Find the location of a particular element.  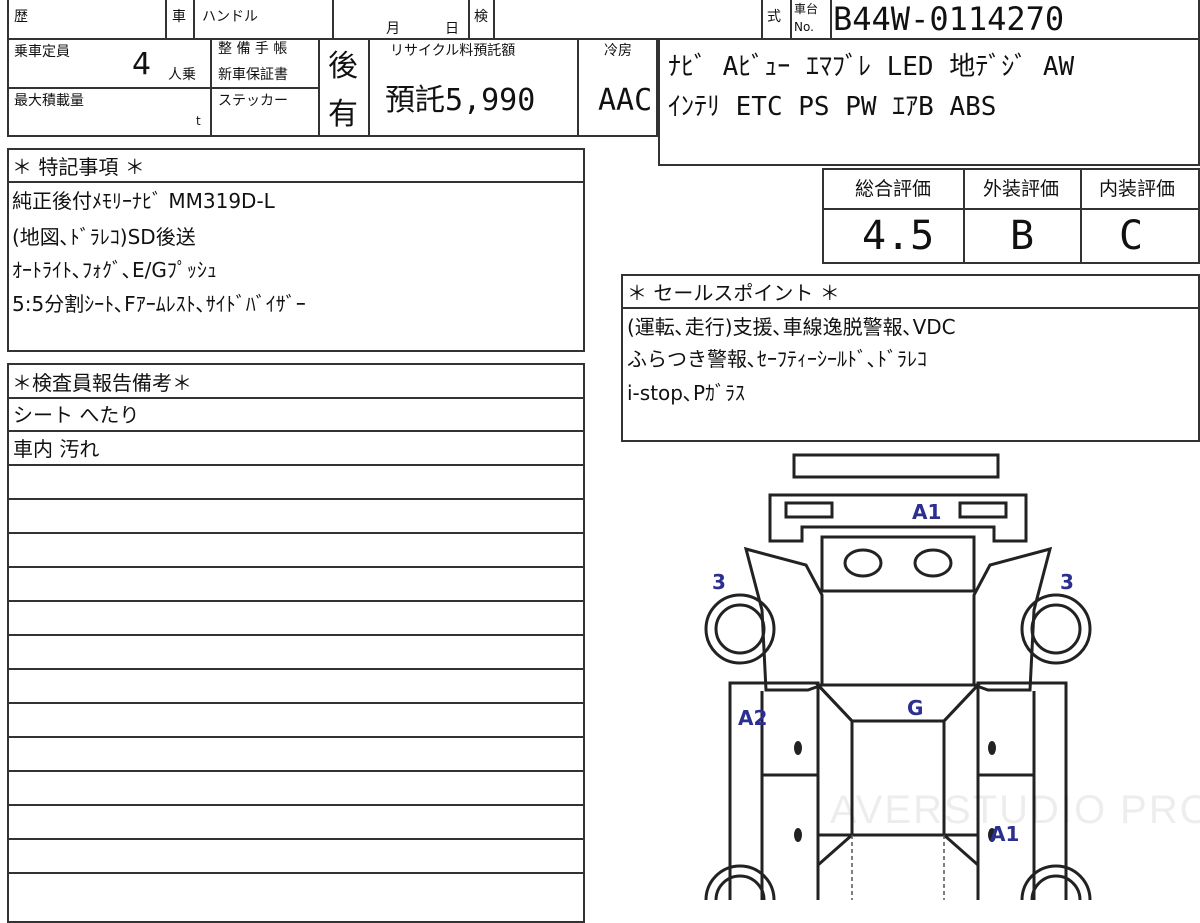

model-label: 式 is located at coordinates (774, 17).